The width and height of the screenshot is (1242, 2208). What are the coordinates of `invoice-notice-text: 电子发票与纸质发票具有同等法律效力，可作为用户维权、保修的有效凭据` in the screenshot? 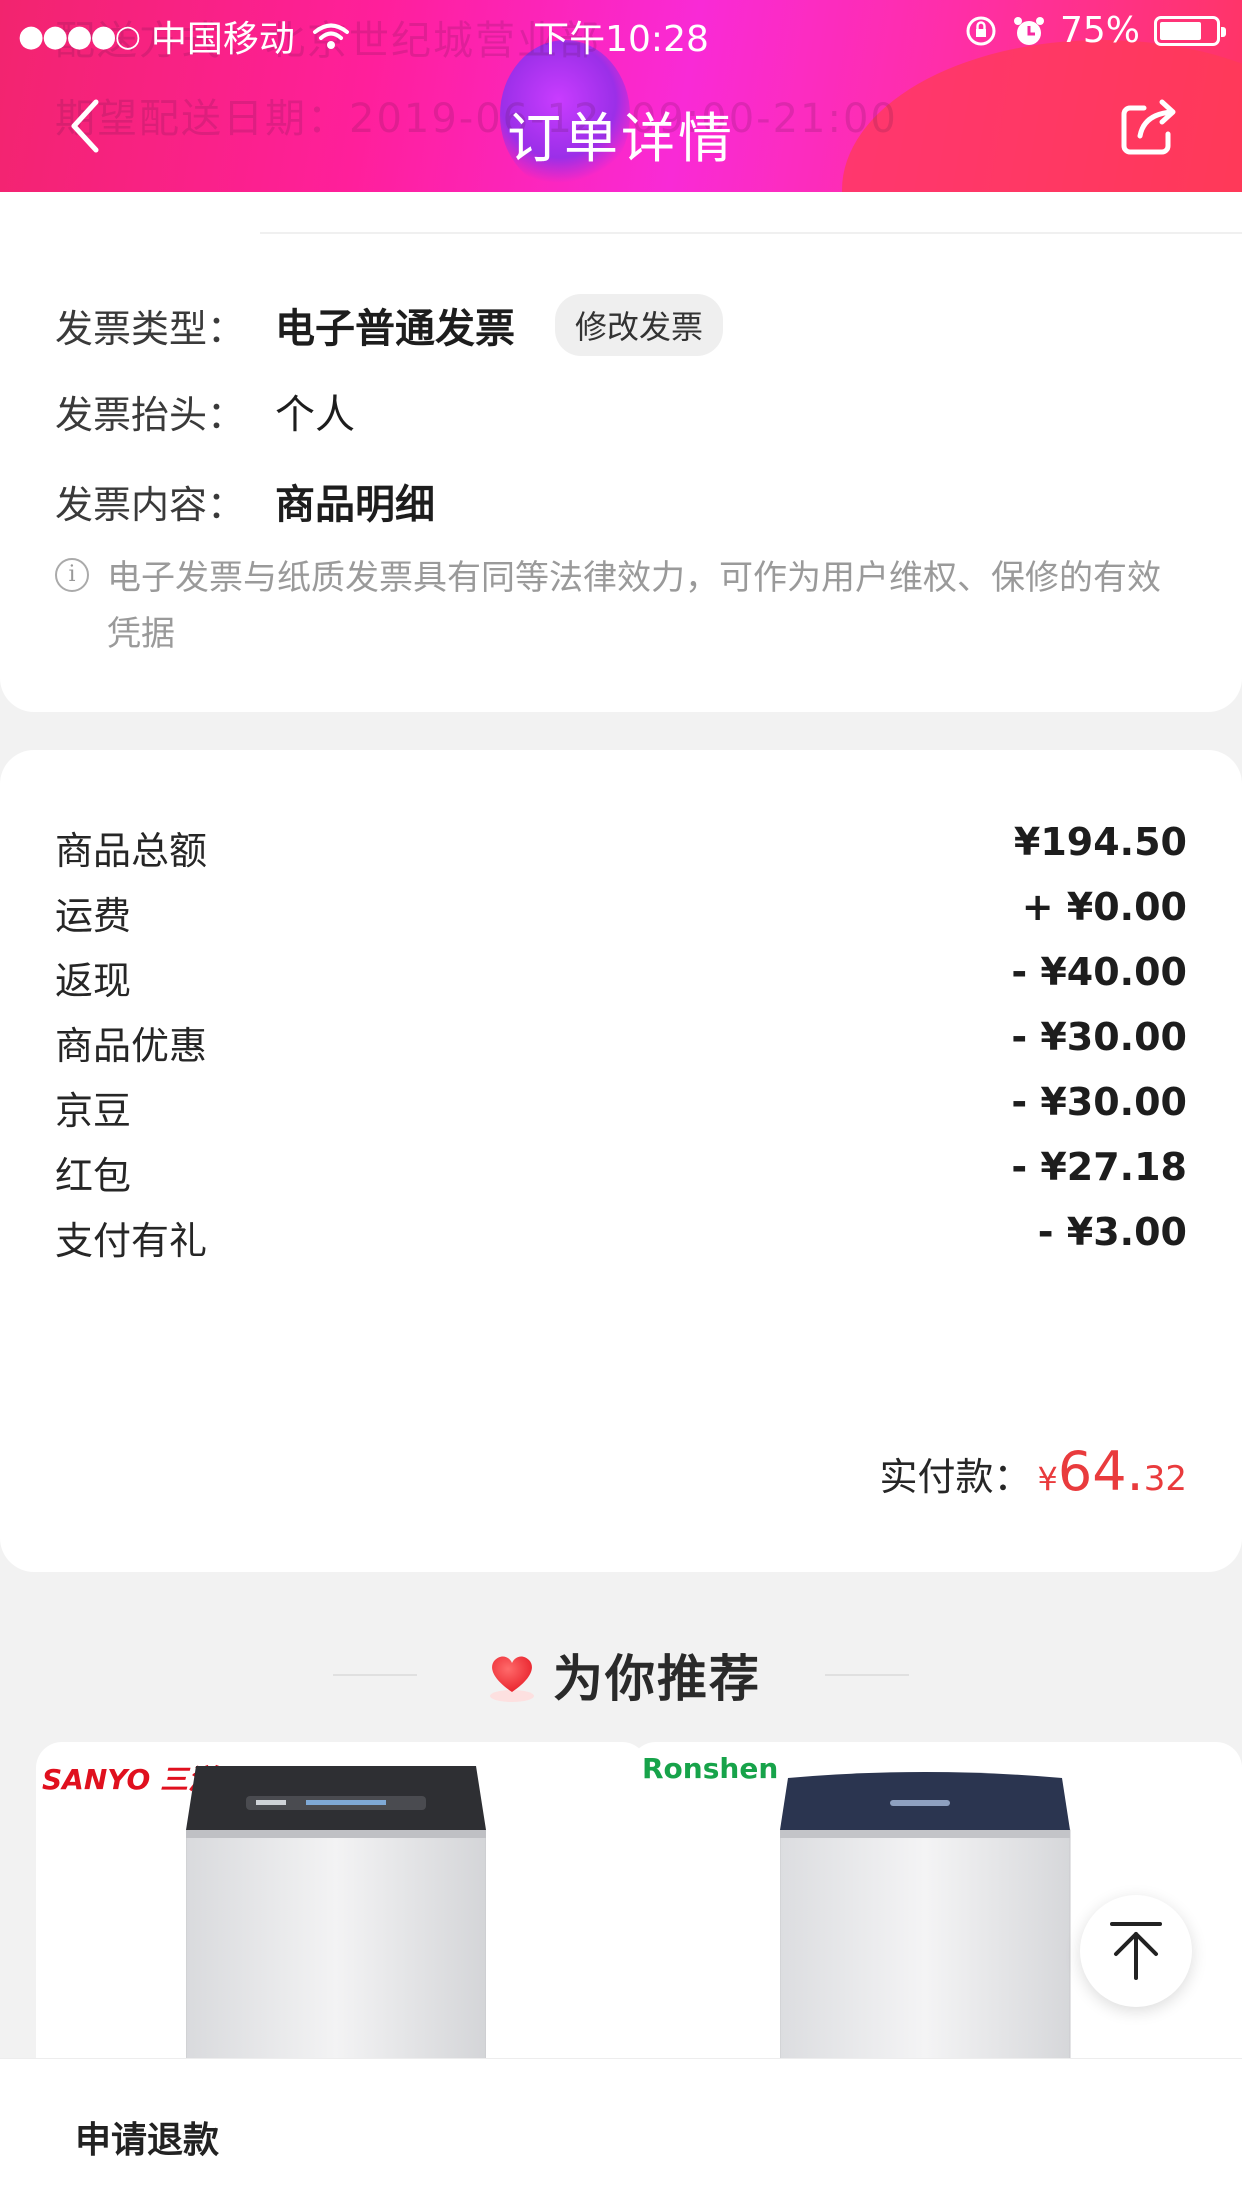 It's located at (634, 606).